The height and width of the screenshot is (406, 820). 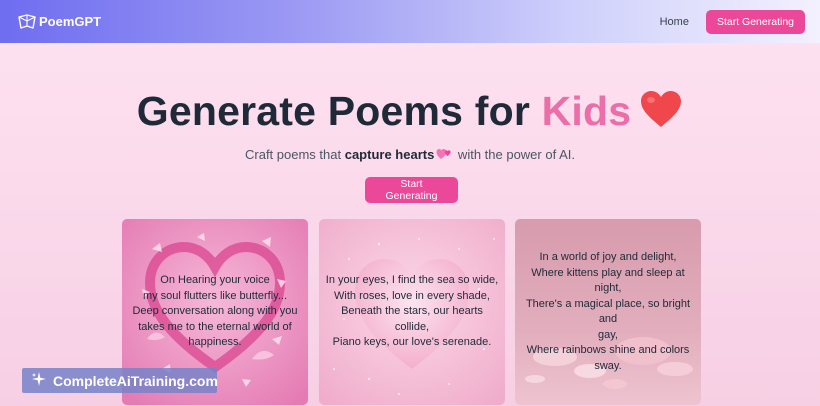 I want to click on hero-start-generating-button: Start Generating, so click(x=411, y=190).